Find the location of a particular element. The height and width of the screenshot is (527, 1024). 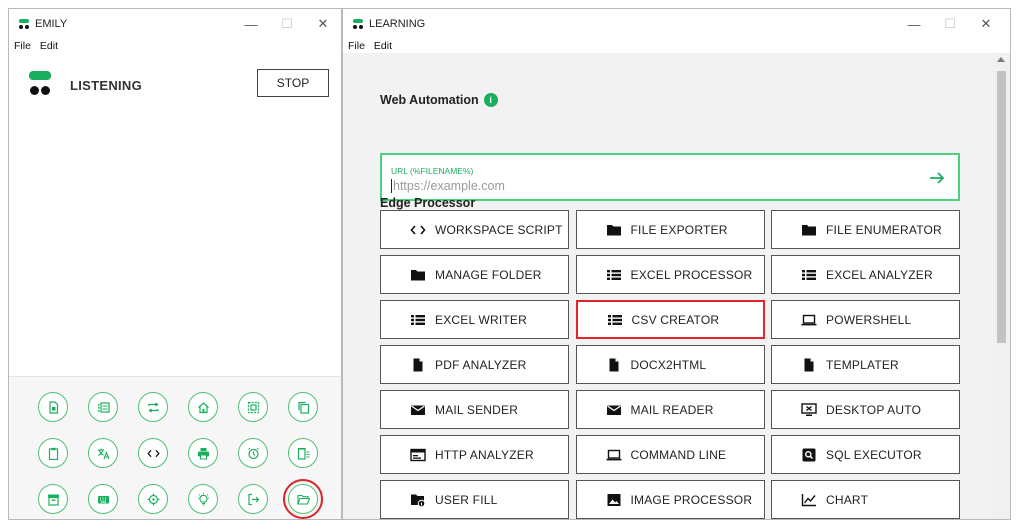

learning-titlebar: LEARNING — ☐ ✕ is located at coordinates (676, 24).